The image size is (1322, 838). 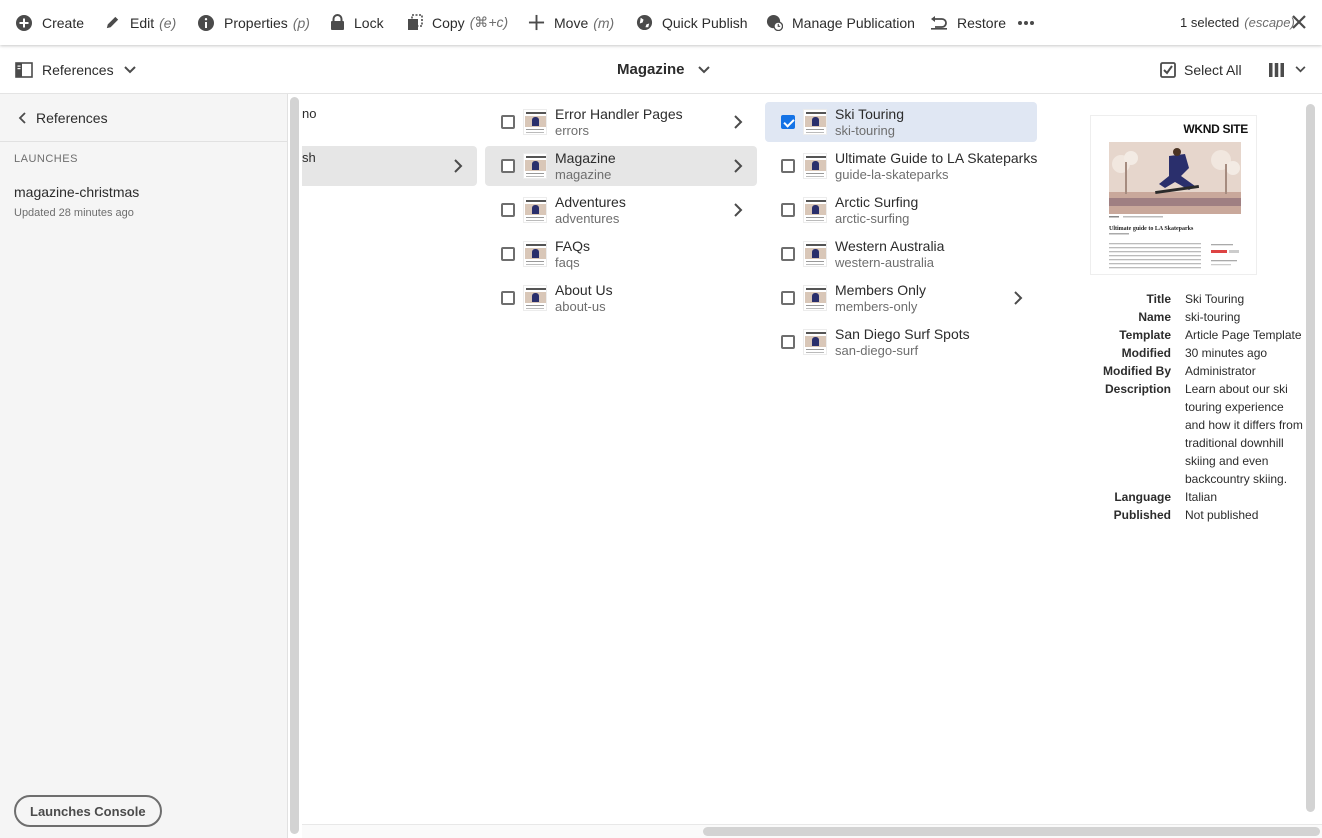 I want to click on move-button: Move (m), so click(x=571, y=22).